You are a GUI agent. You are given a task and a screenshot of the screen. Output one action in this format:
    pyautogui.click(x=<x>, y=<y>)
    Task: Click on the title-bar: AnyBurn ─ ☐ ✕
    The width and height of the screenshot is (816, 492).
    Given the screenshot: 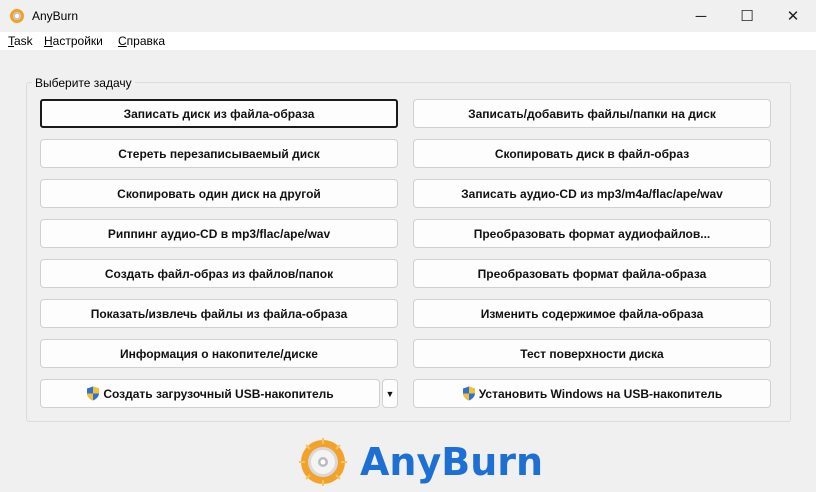 What is the action you would take?
    pyautogui.click(x=408, y=16)
    